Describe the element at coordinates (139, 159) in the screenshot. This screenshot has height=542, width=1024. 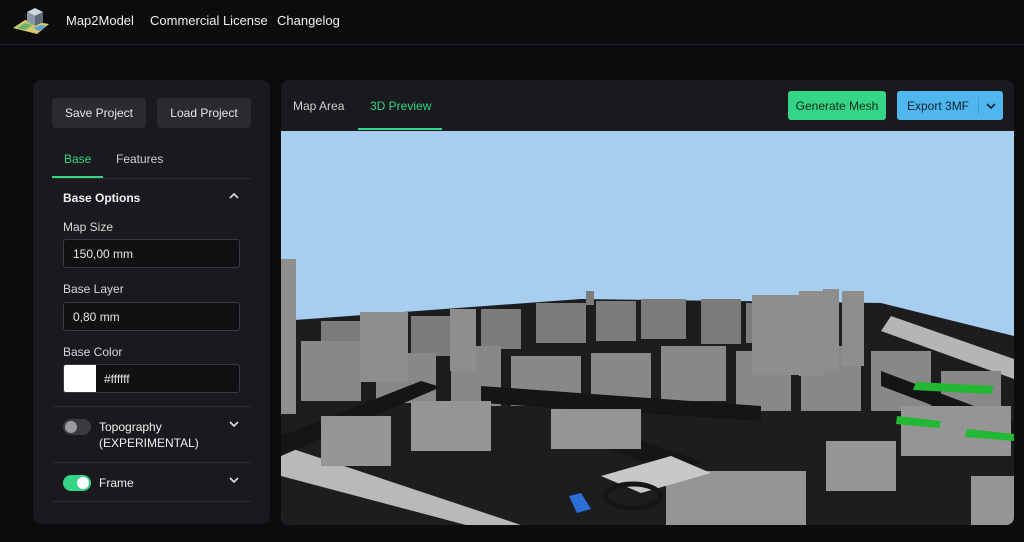
I see `tab-features: Features` at that location.